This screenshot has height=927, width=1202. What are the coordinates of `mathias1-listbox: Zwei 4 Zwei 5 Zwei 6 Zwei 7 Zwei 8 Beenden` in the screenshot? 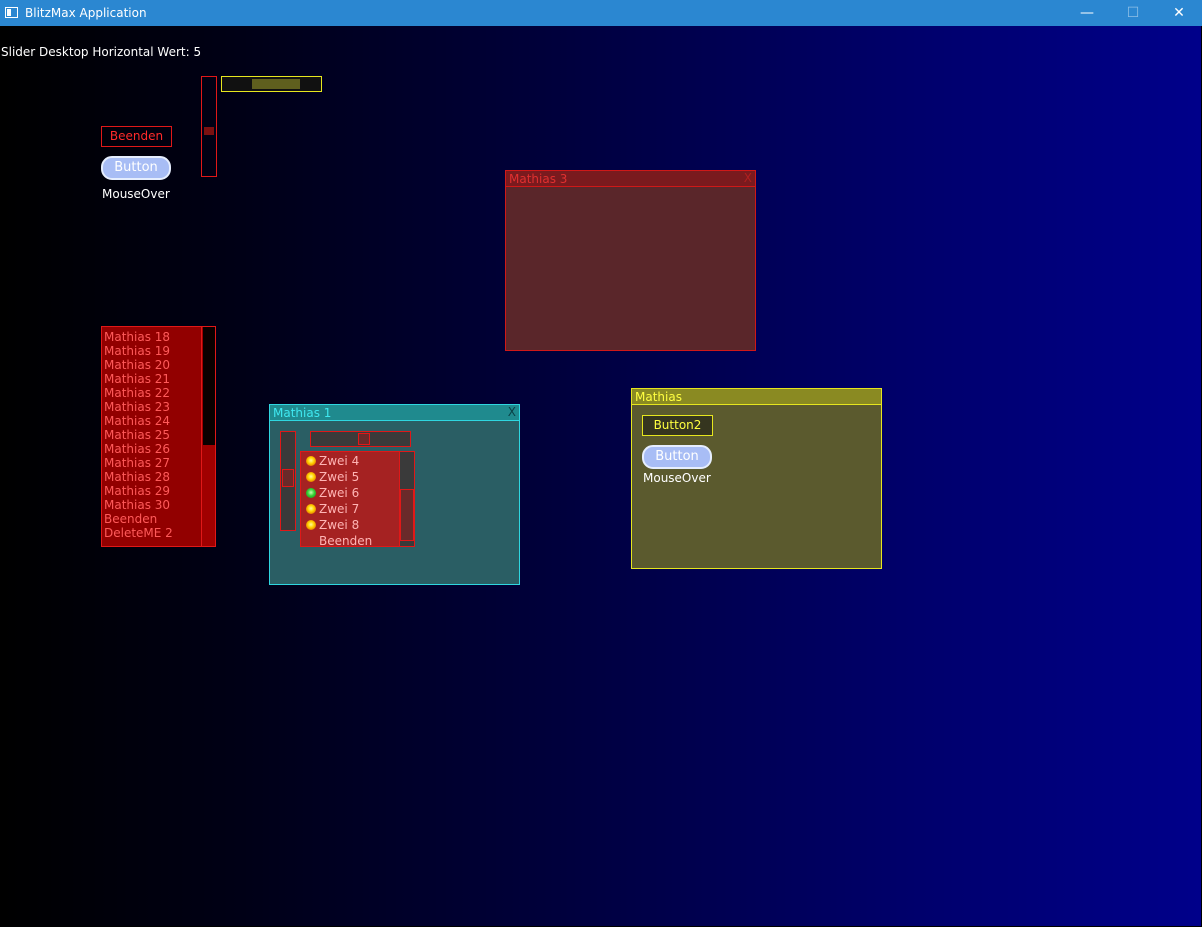 It's located at (357, 499).